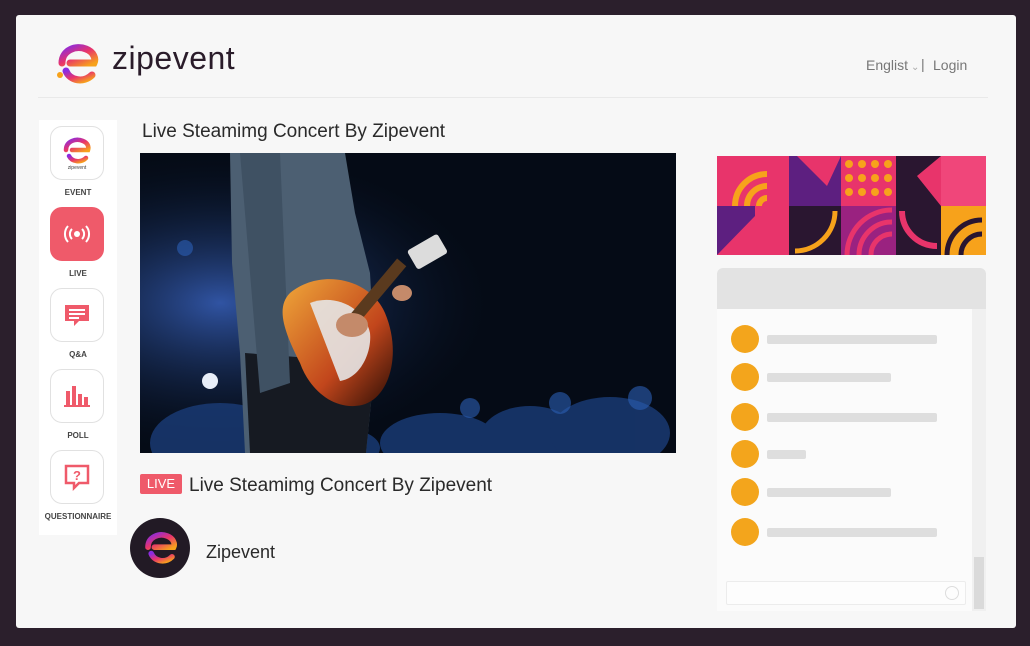 Image resolution: width=1030 pixels, height=646 pixels. I want to click on nav-event-button: zipevent, so click(77, 153).